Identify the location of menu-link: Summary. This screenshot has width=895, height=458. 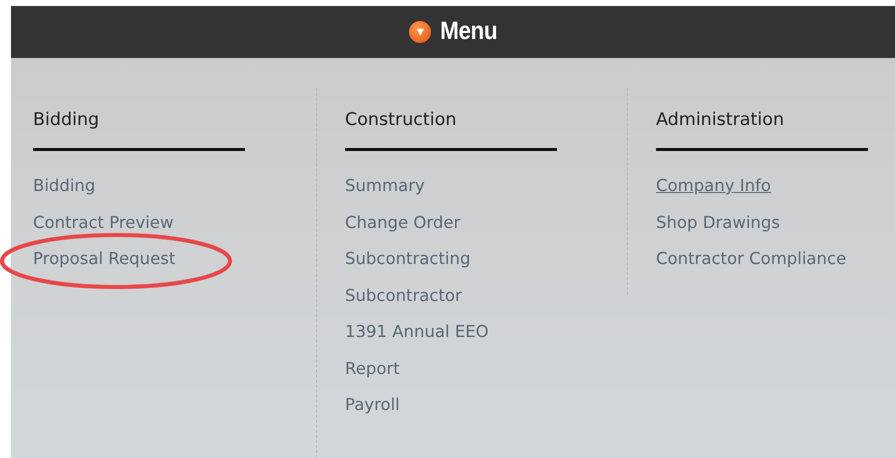
(385, 186).